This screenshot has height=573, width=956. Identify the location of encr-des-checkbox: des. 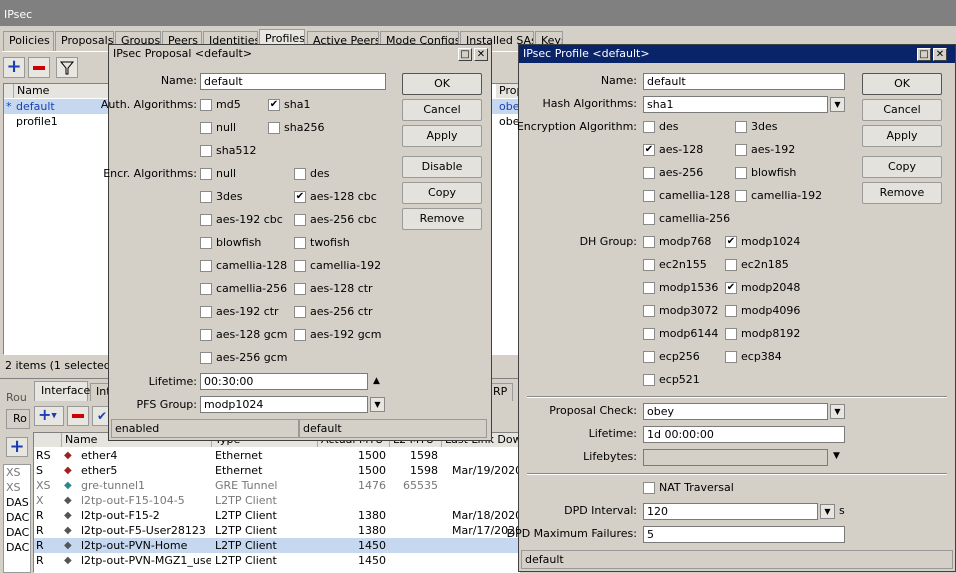
(311, 174).